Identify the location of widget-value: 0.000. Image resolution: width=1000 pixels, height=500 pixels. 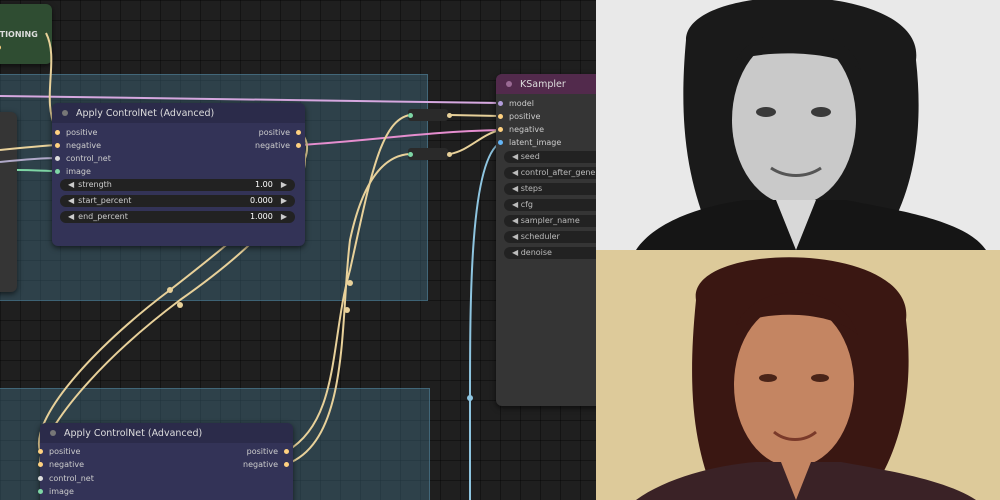
(261, 200).